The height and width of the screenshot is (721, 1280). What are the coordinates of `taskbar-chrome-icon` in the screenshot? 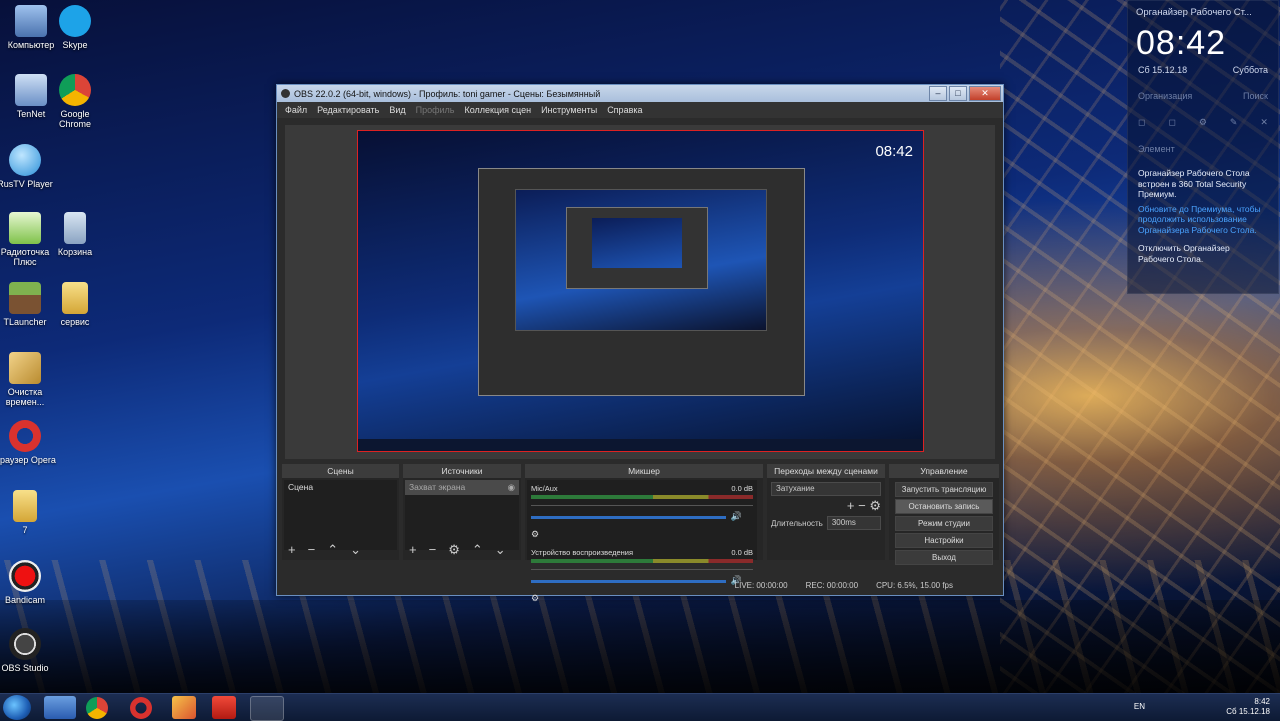 It's located at (97, 708).